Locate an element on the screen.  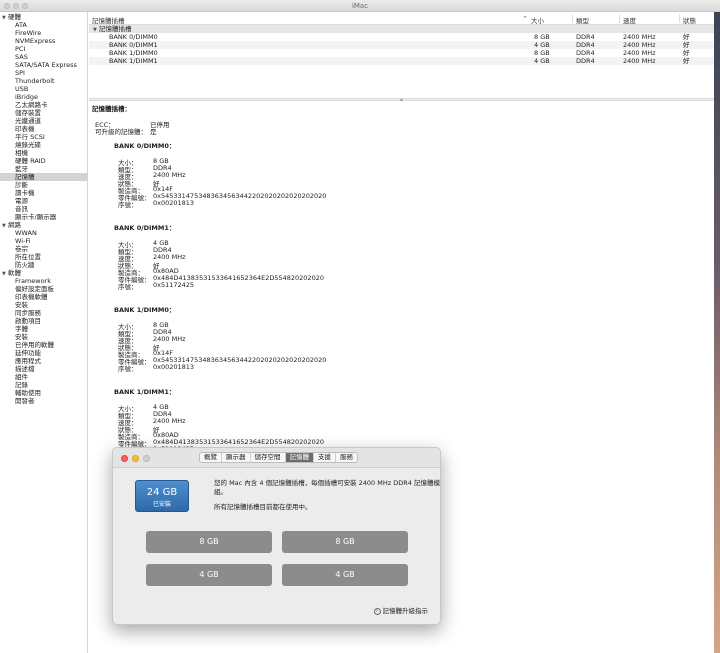
tab-0: 概覽 is located at coordinates (211, 457).